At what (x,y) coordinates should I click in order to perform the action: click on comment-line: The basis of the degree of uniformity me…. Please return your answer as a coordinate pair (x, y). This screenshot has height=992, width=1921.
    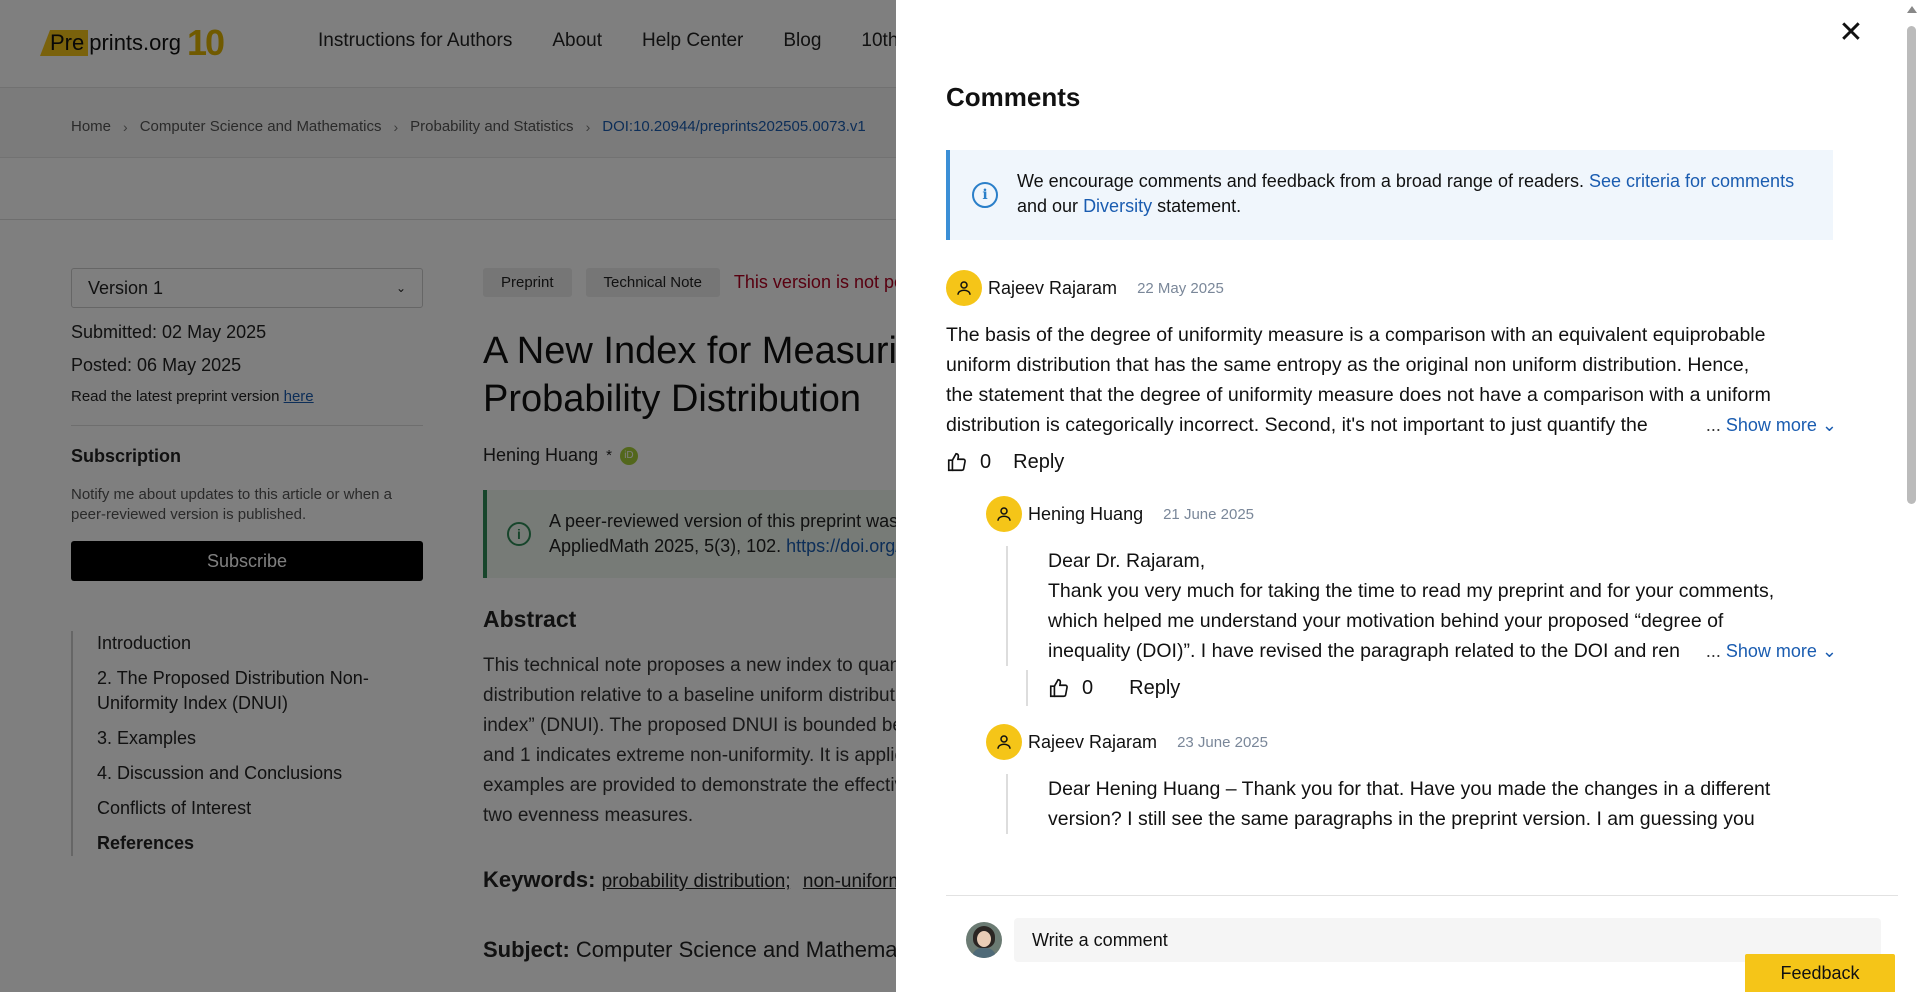
    Looking at the image, I should click on (1356, 335).